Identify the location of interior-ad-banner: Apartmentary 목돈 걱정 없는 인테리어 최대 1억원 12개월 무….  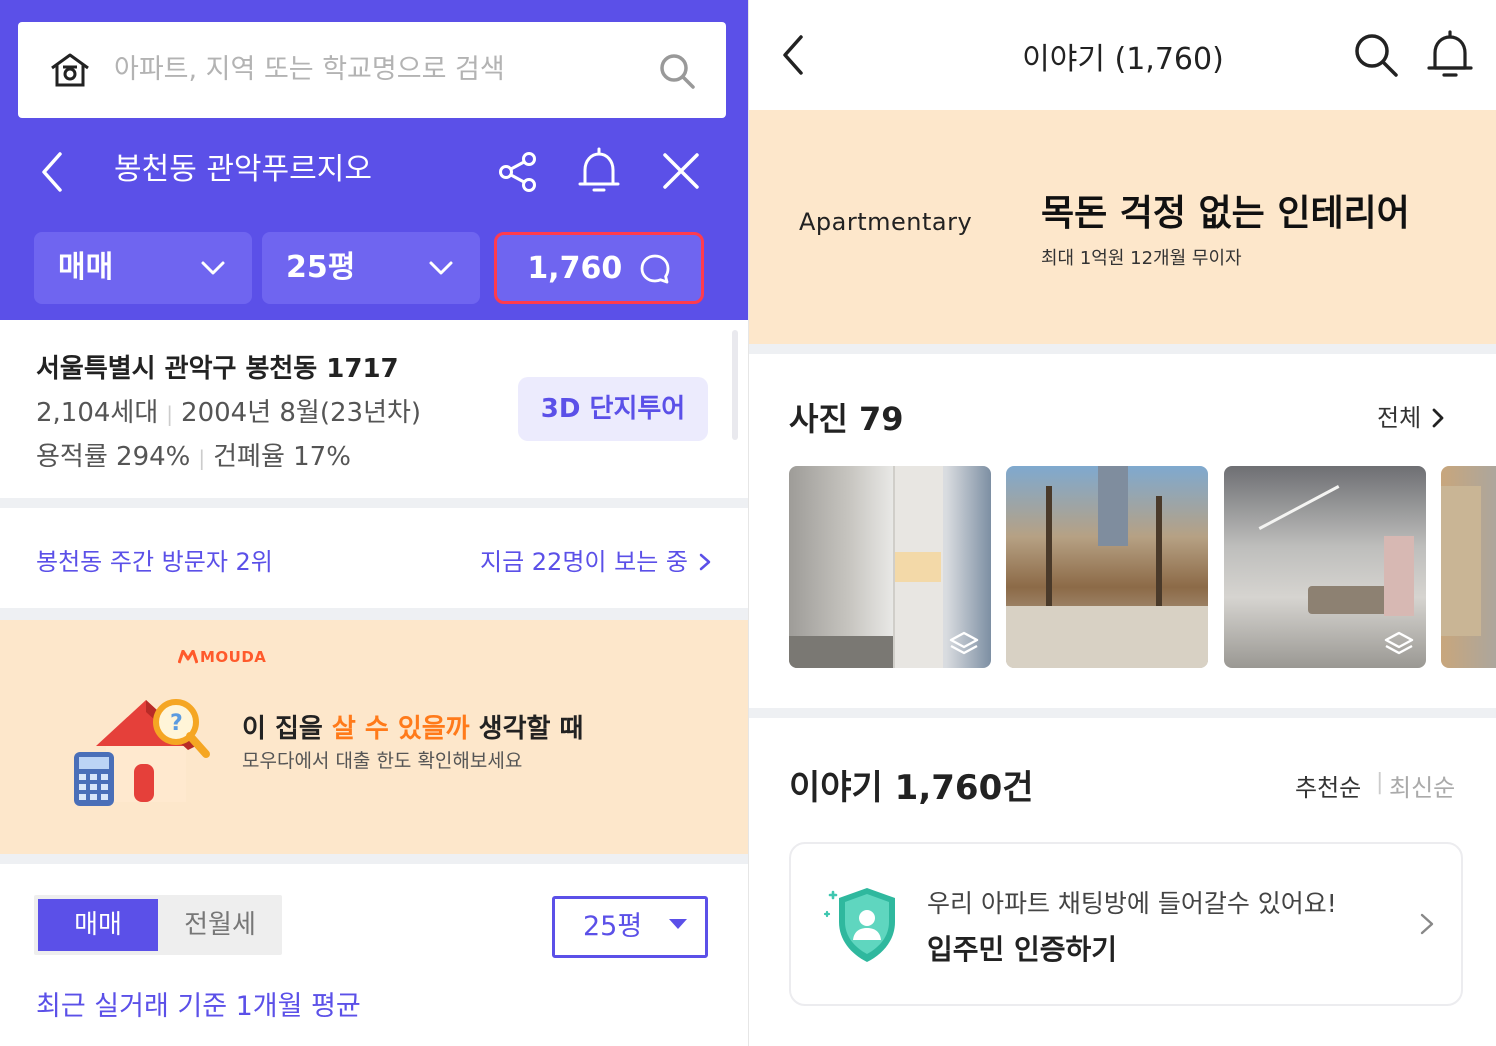
(1122, 227).